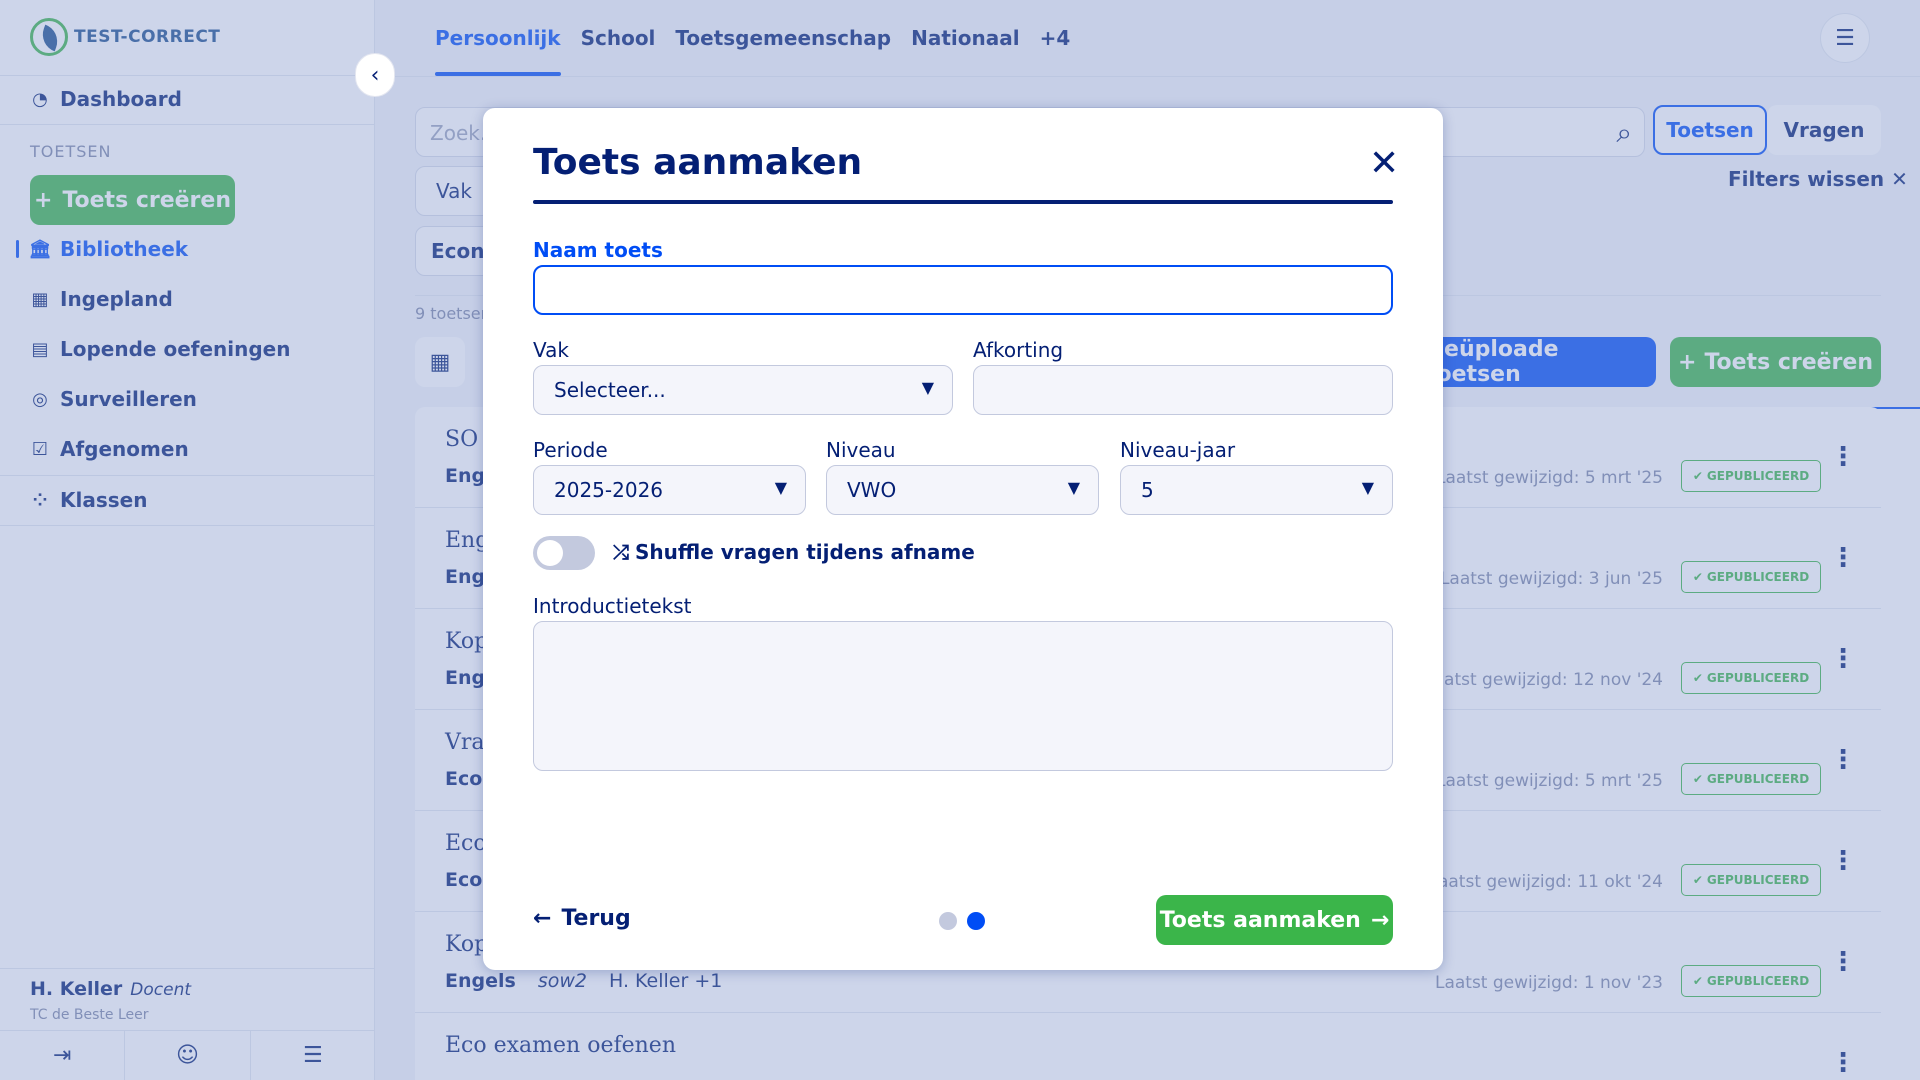  What do you see at coordinates (570, 450) in the screenshot?
I see `periode-label: Periode` at bounding box center [570, 450].